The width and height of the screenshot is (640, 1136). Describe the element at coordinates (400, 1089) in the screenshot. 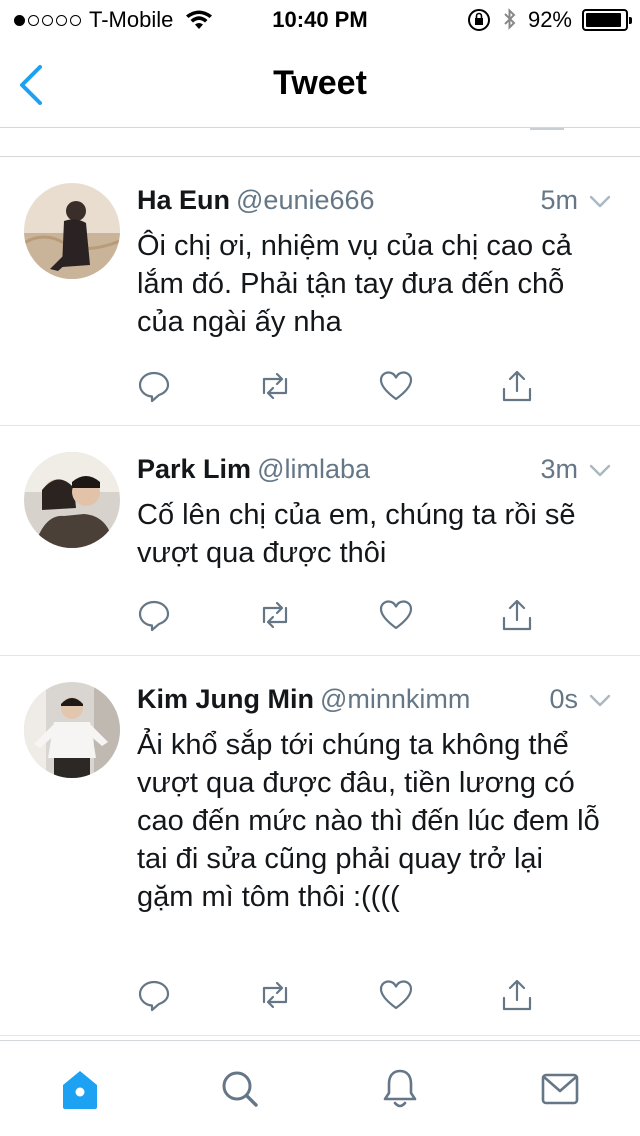

I see `notifications-icon` at that location.